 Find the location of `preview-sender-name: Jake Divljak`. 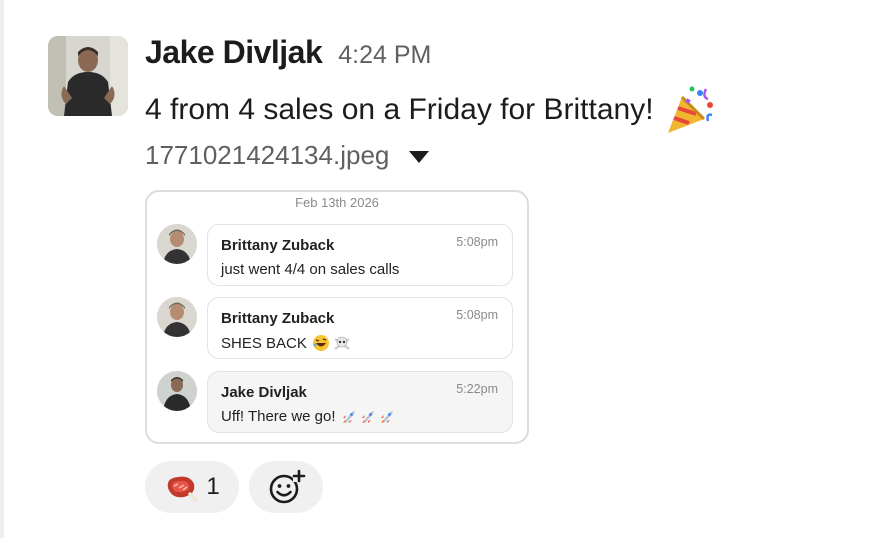

preview-sender-name: Jake Divljak is located at coordinates (264, 392).